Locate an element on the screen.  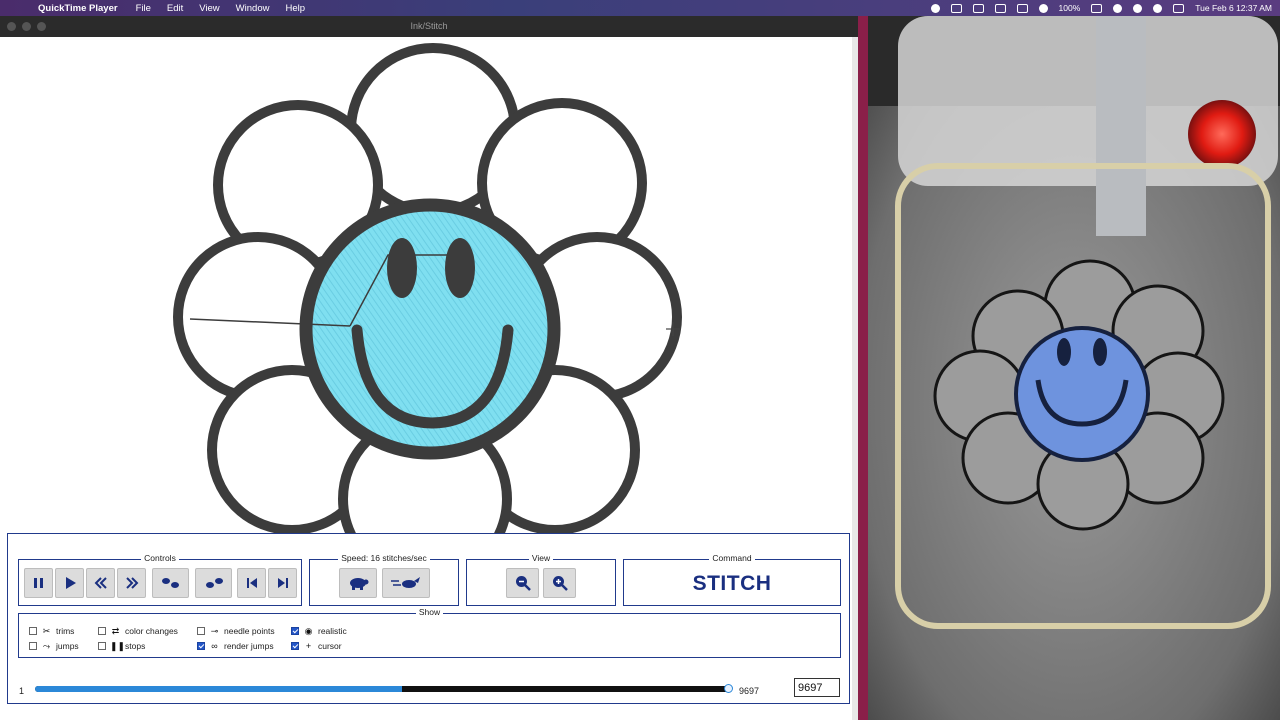
command-value: STITCH is located at coordinates (732, 583).